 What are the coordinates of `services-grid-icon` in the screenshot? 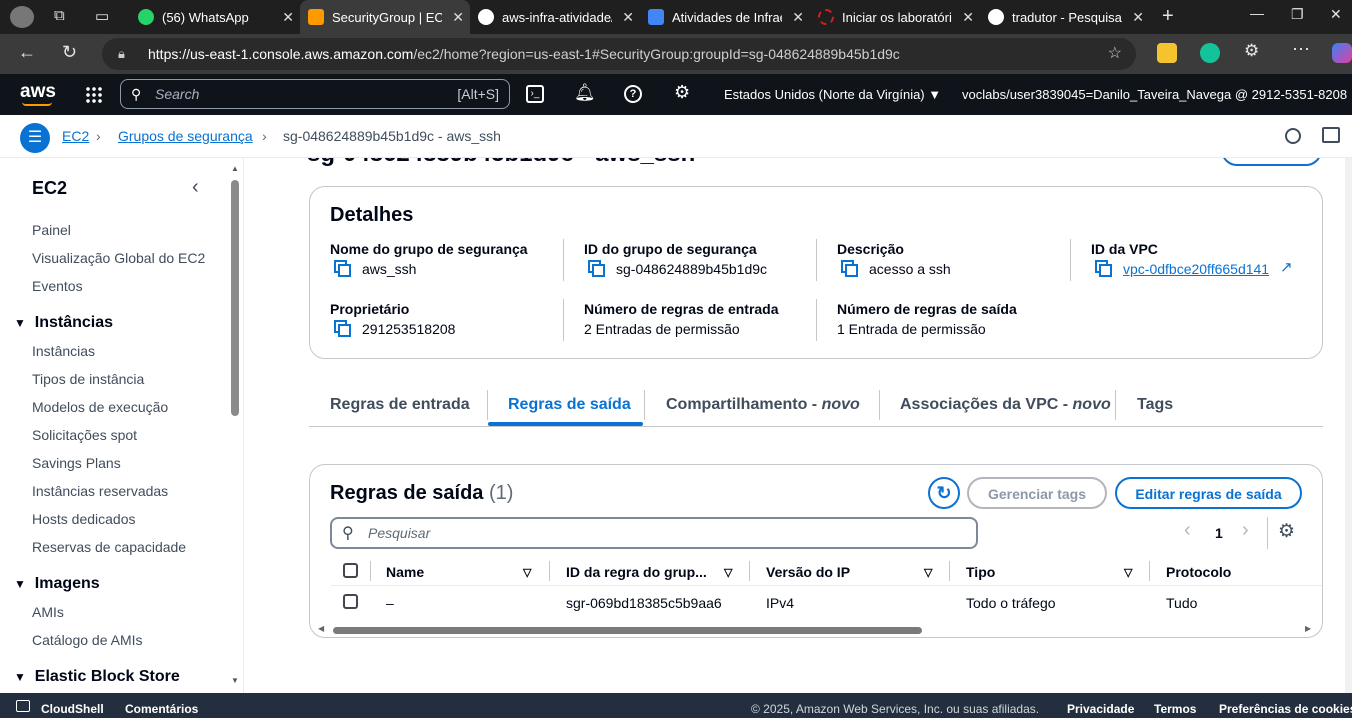 It's located at (94, 95).